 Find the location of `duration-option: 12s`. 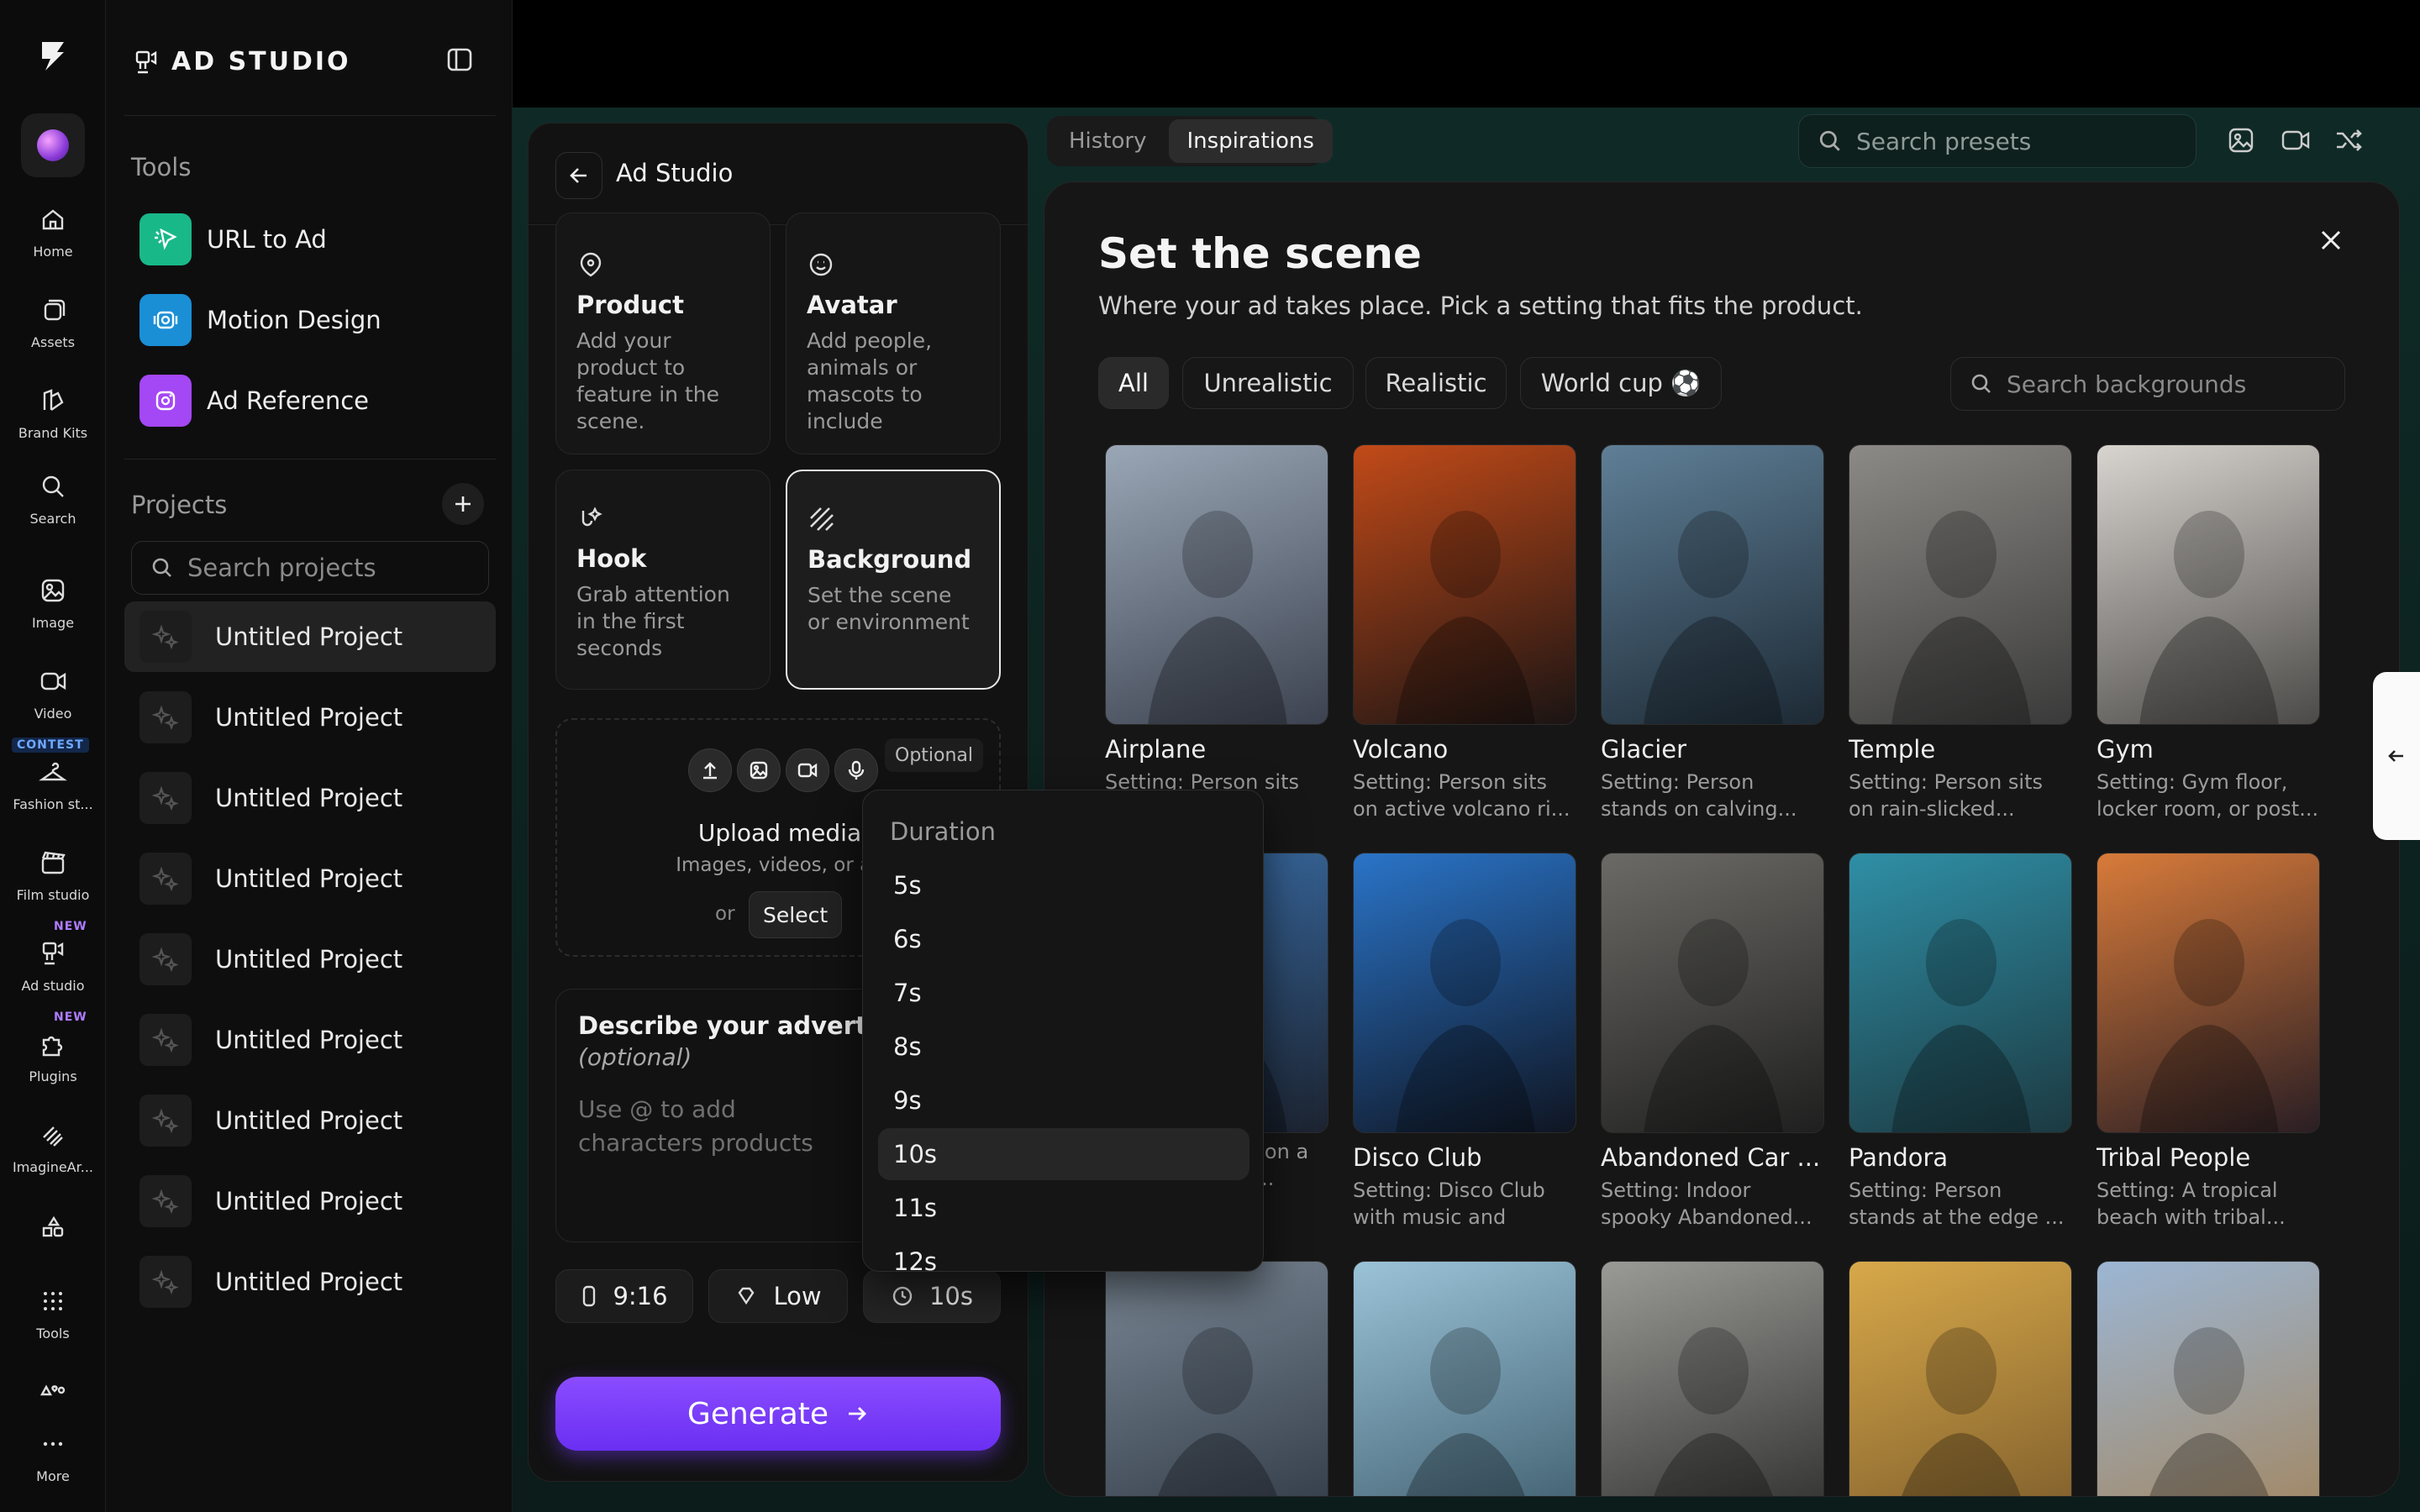

duration-option: 12s is located at coordinates (1063, 1253).